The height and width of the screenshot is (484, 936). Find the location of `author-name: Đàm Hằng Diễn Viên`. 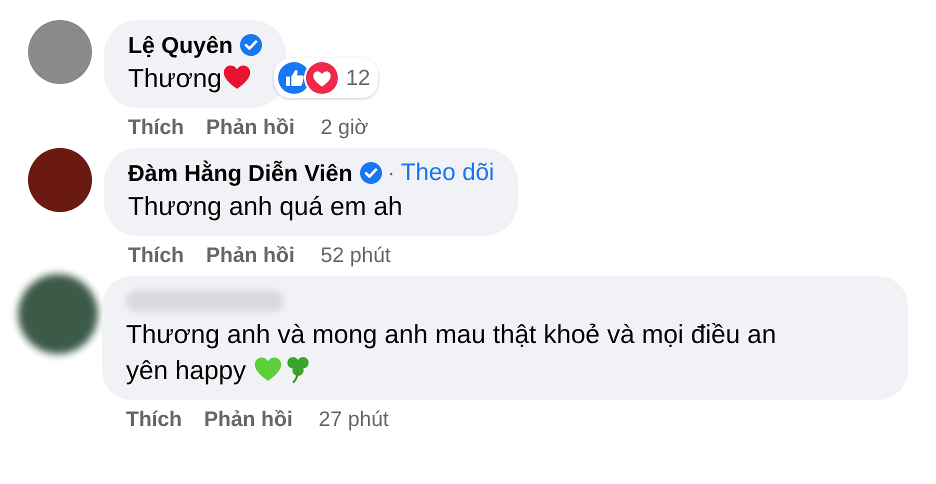

author-name: Đàm Hằng Diễn Viên is located at coordinates (240, 173).